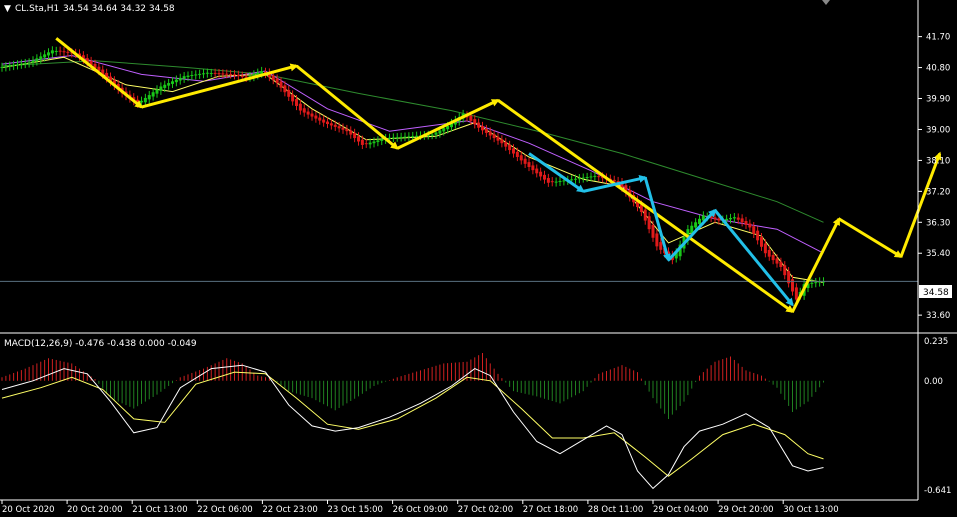 The height and width of the screenshot is (517, 957). What do you see at coordinates (938, 192) in the screenshot?
I see `price-tick-label: 37.20` at bounding box center [938, 192].